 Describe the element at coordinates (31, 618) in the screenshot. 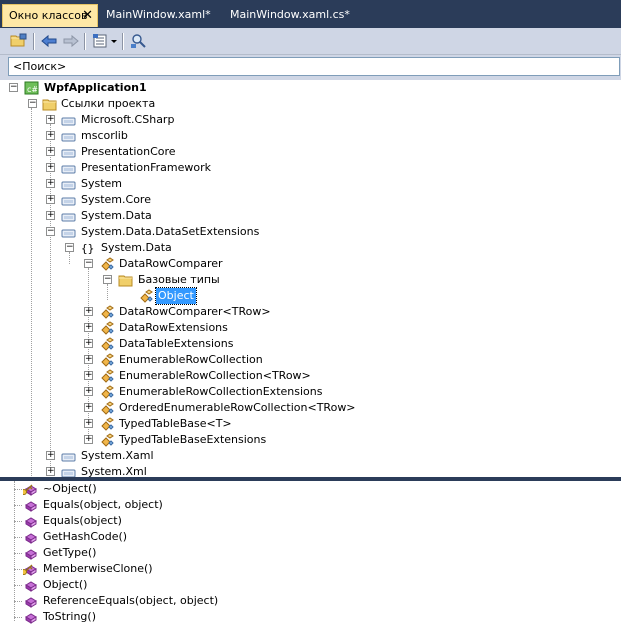

I see `method-icon` at that location.